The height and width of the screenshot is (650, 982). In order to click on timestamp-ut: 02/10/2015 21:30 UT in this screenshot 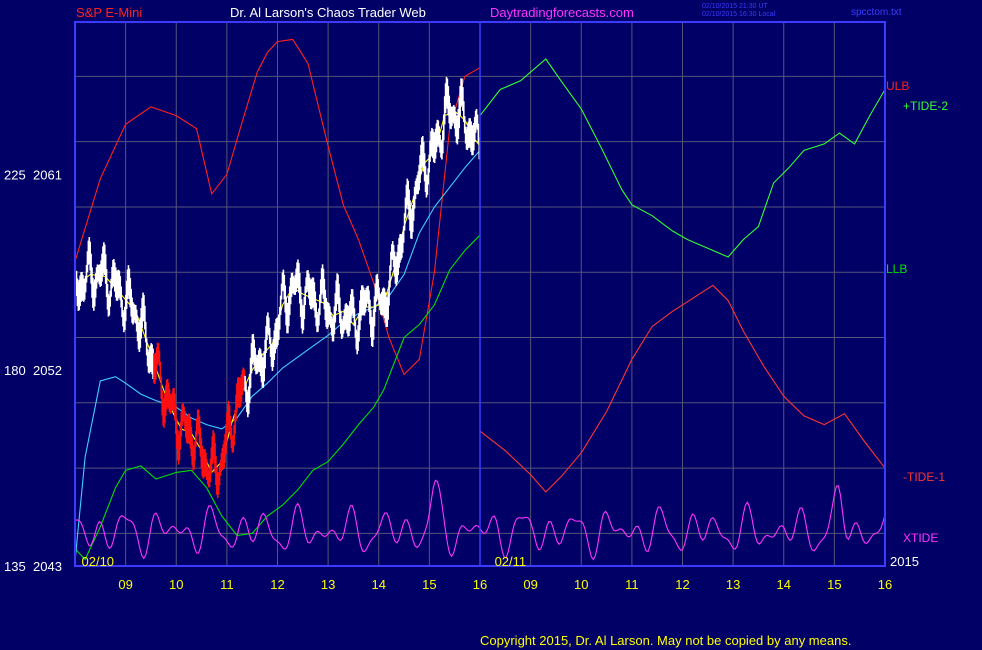, I will do `click(735, 6)`.